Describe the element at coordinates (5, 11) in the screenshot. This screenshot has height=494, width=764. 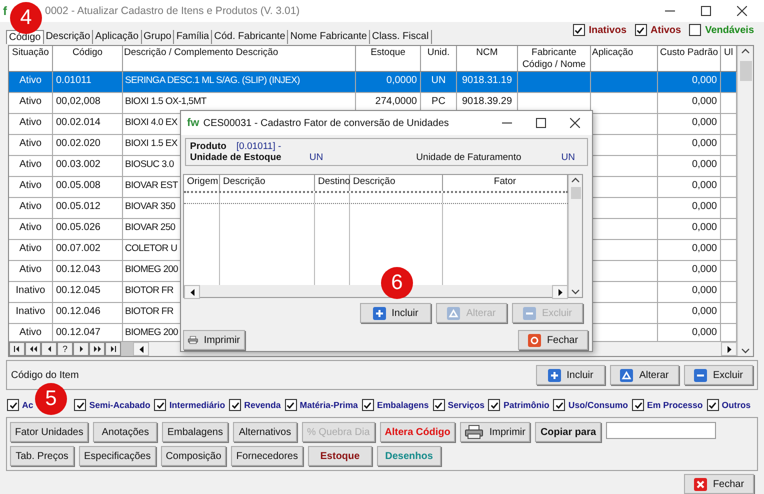
I see `app-logo: f` at that location.